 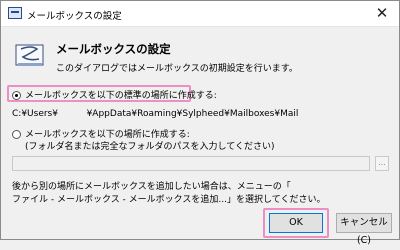 I want to click on custom-location-hint: (フォルダ名または完全なフォルダのパスを入力してください), so click(x=150, y=147).